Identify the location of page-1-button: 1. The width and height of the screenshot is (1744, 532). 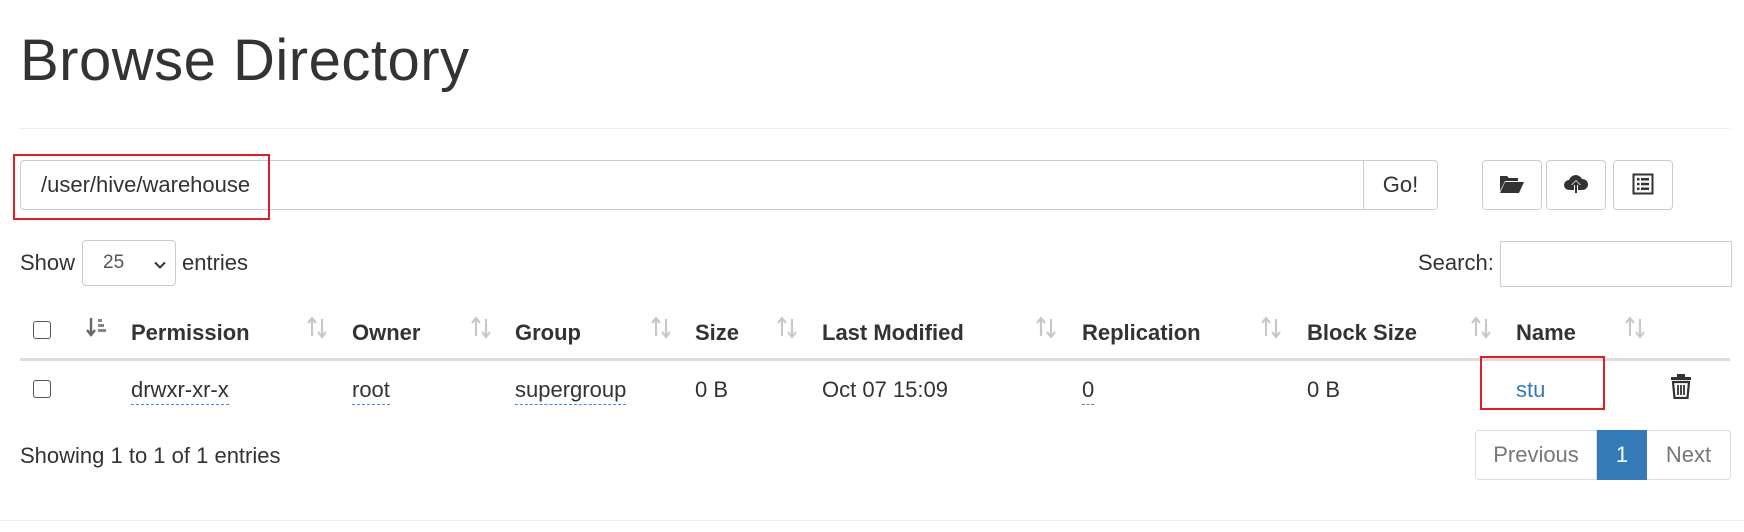
(1622, 455).